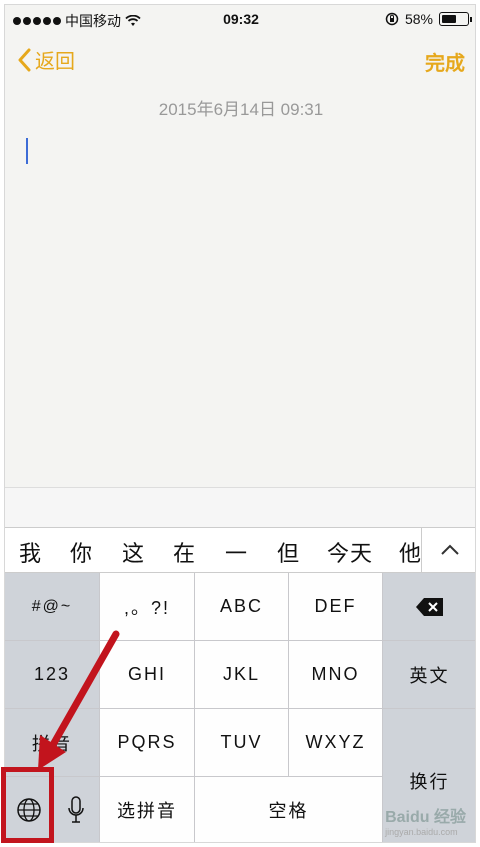  What do you see at coordinates (241, 109) in the screenshot?
I see `note-date: 2015年6月14日 09:31` at bounding box center [241, 109].